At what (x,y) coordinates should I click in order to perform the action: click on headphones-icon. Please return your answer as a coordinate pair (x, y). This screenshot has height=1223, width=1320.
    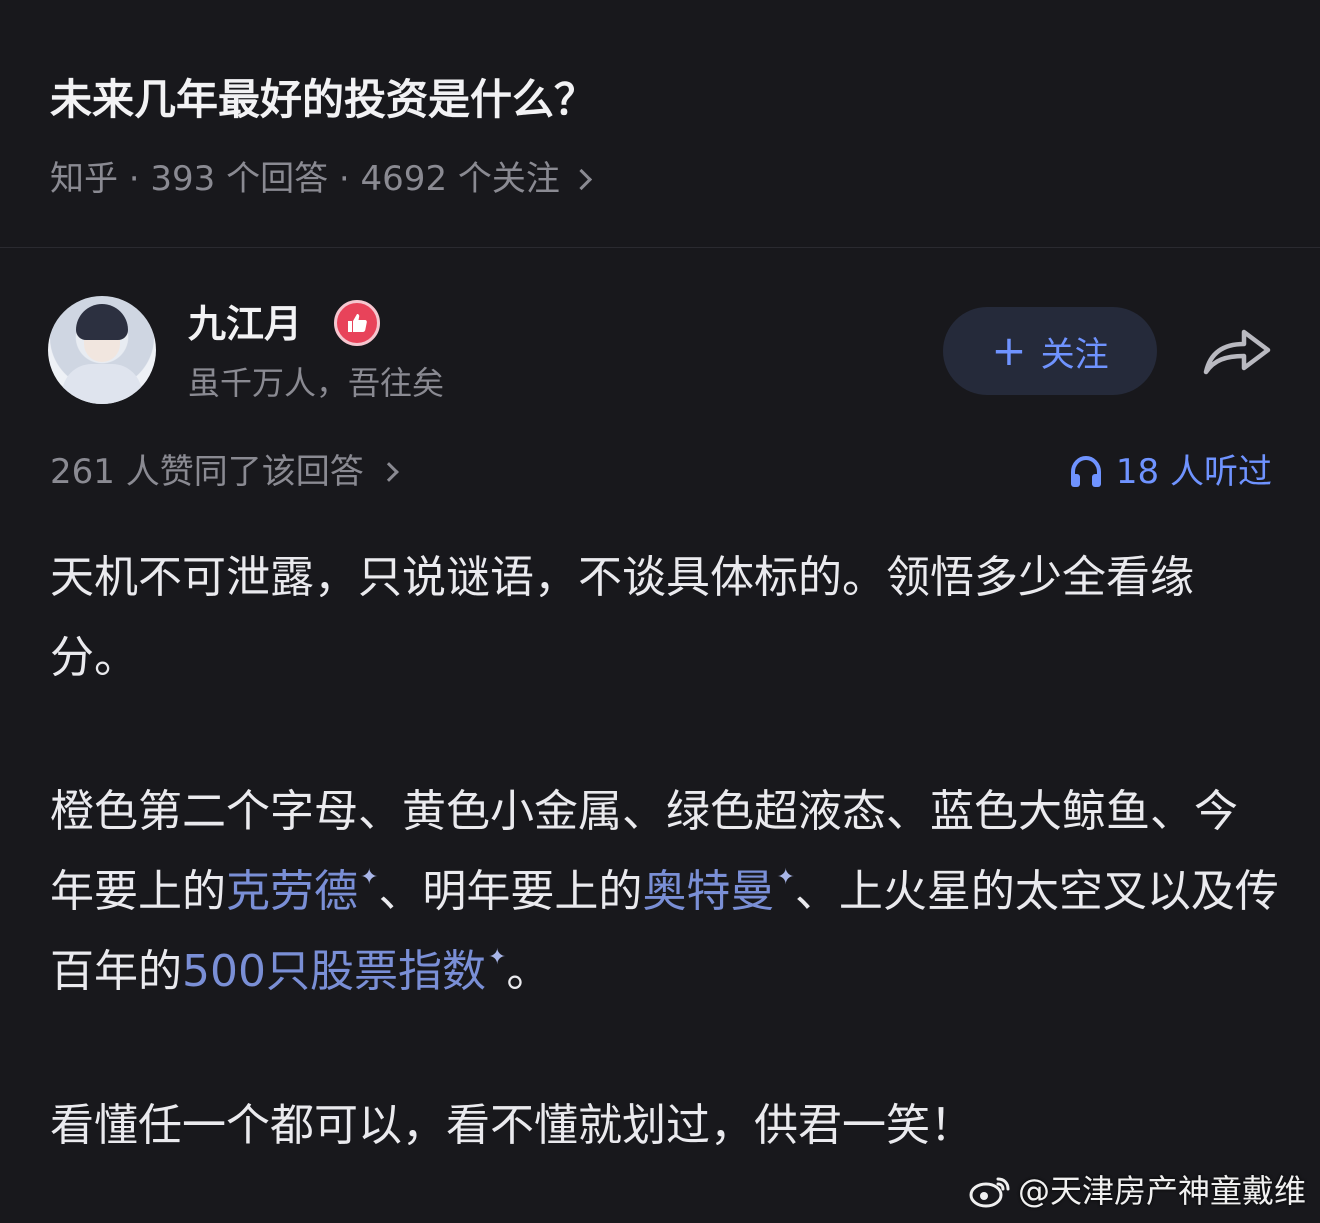
    Looking at the image, I should click on (1085, 471).